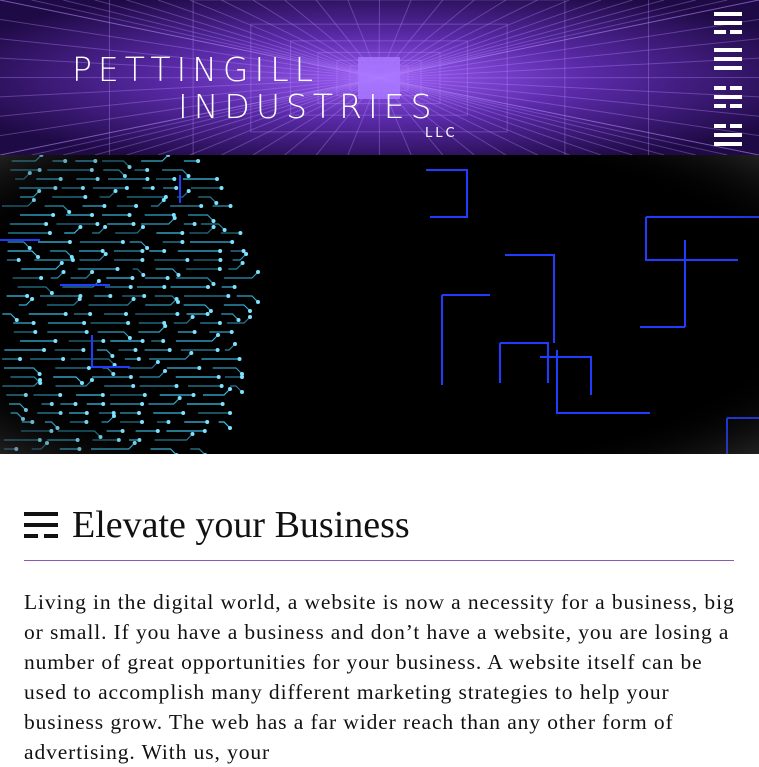  I want to click on section-title: Elevate your Business, so click(241, 525).